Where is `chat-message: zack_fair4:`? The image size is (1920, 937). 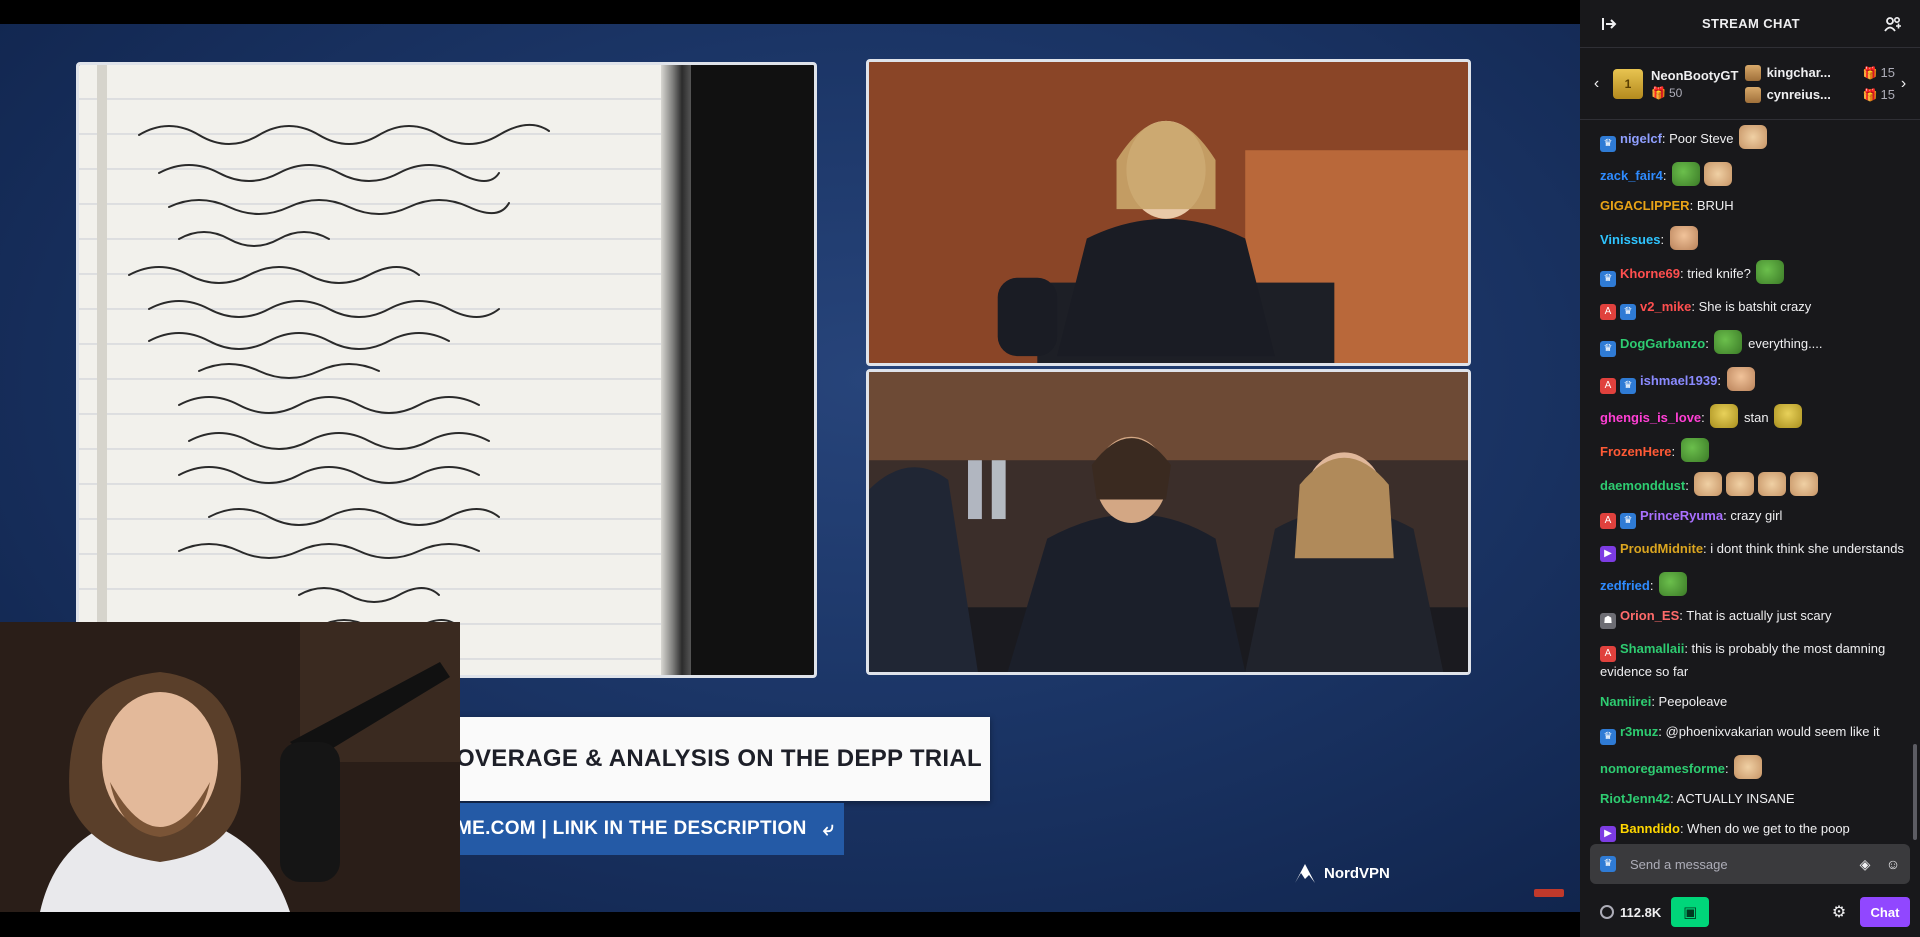
chat-message: zack_fair4: is located at coordinates (1752, 174).